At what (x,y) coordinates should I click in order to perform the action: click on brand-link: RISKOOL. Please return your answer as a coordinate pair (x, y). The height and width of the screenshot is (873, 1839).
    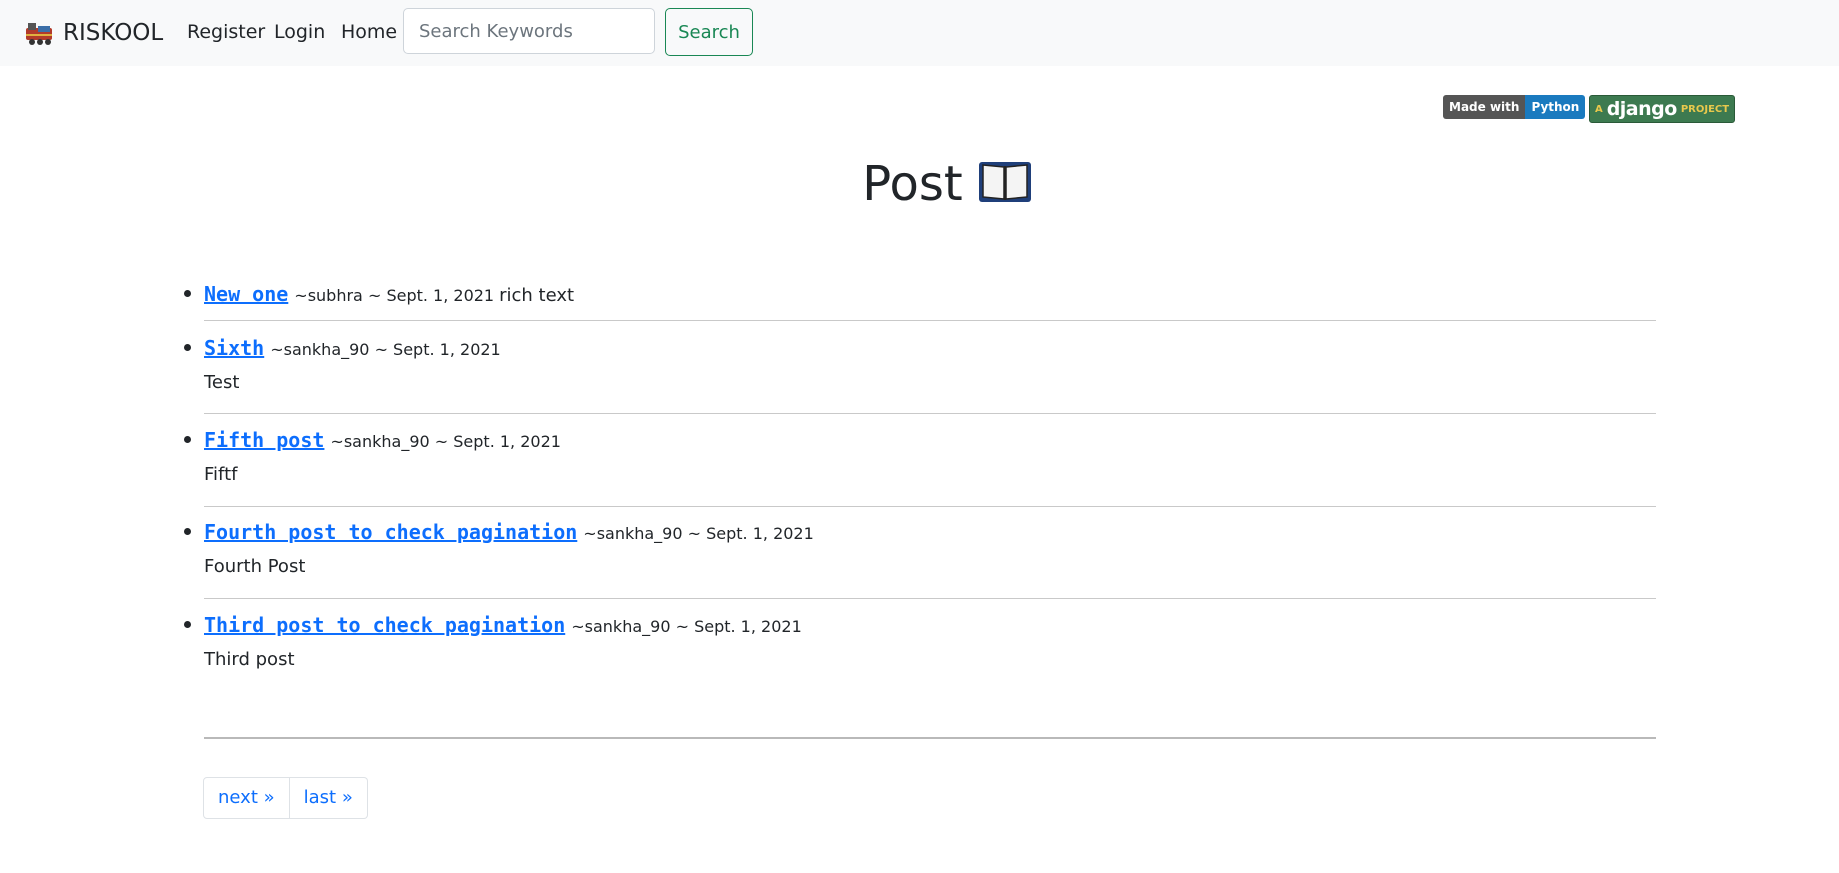
    Looking at the image, I should click on (94, 33).